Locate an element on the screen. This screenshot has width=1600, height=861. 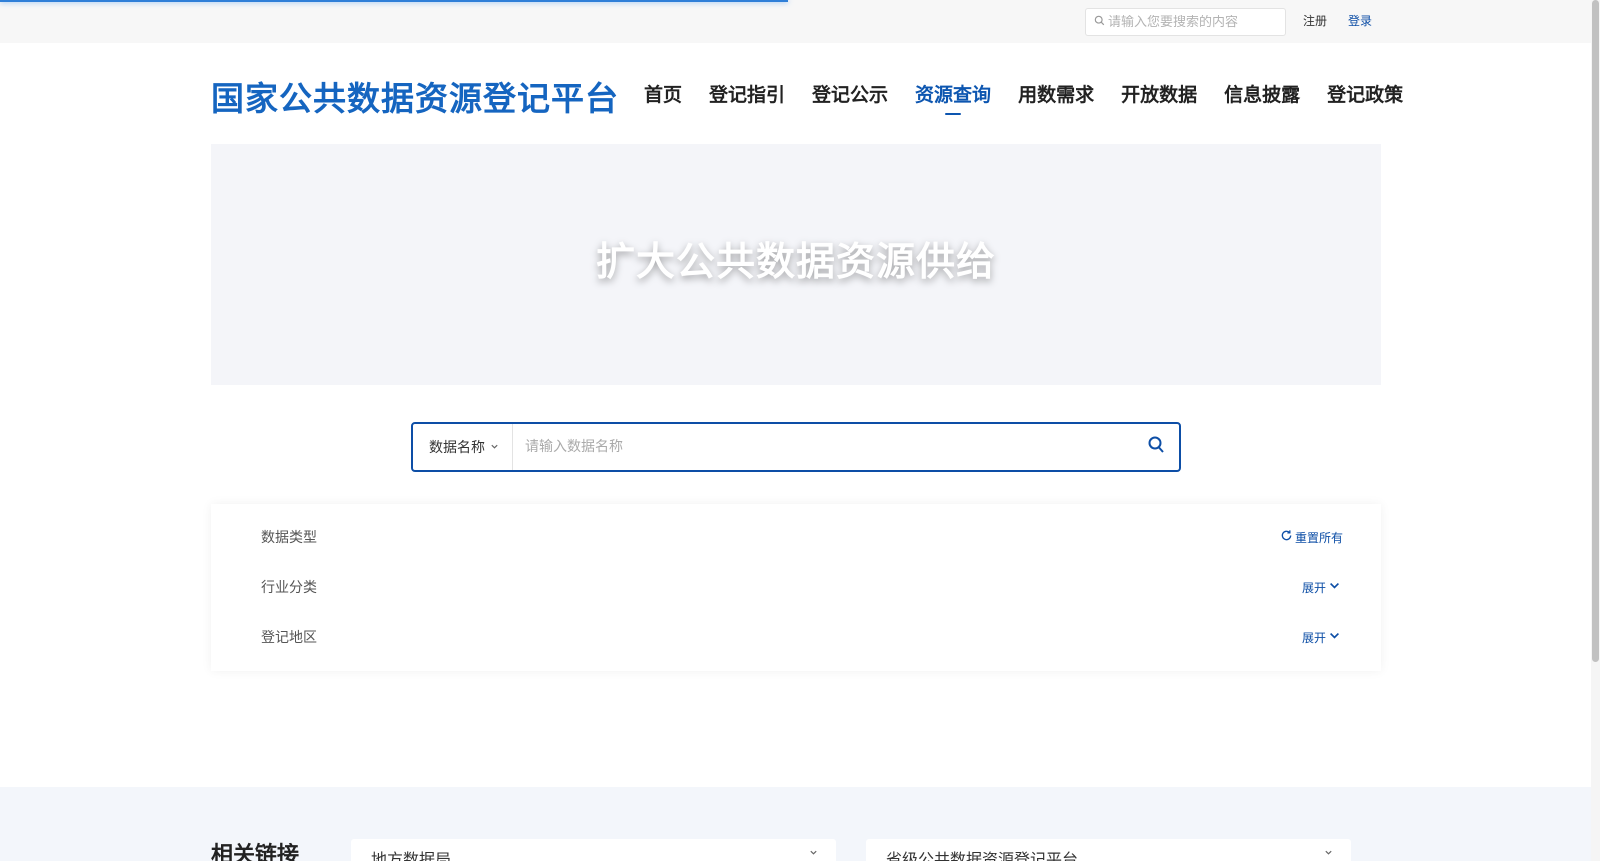
nav-open-data: 开放数据 is located at coordinates (1159, 93).